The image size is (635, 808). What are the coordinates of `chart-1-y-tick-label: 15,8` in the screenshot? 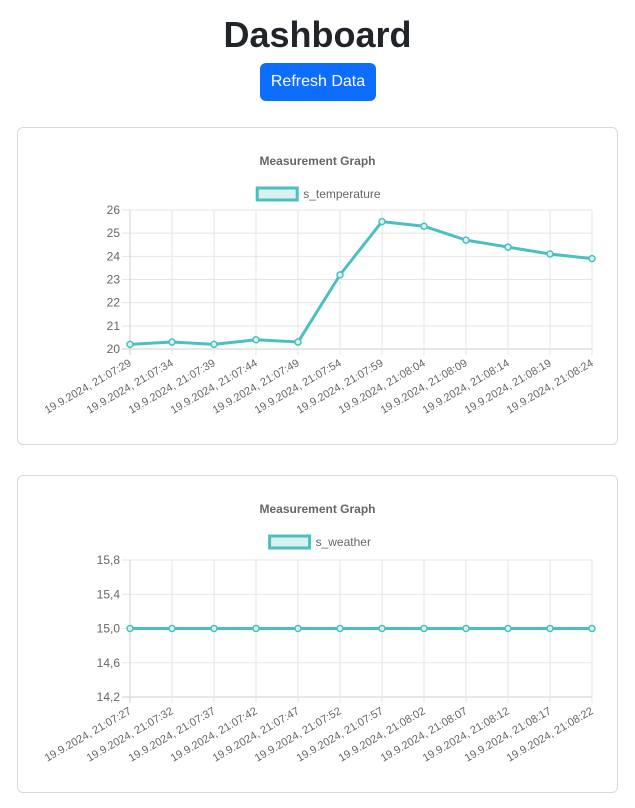 It's located at (109, 560).